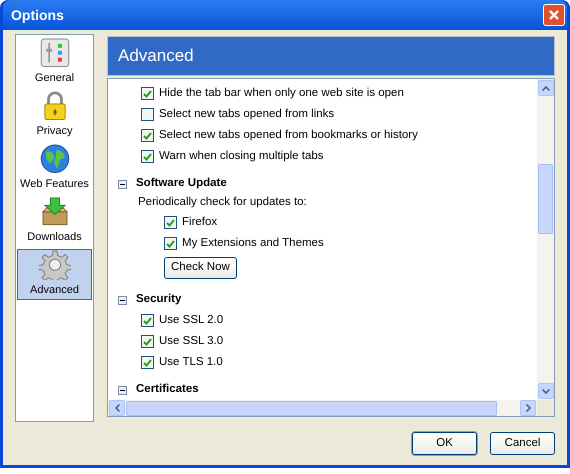 The height and width of the screenshot is (474, 570). I want to click on sidebar-item: Downloads, so click(54, 221).